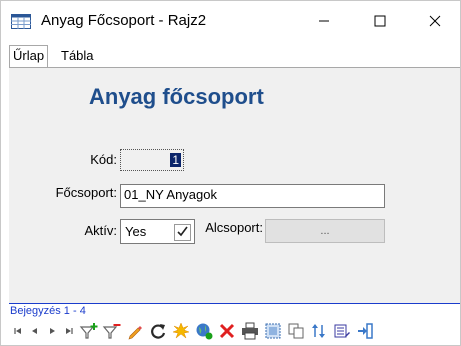 The height and width of the screenshot is (346, 461). I want to click on maximize-button, so click(380, 21).